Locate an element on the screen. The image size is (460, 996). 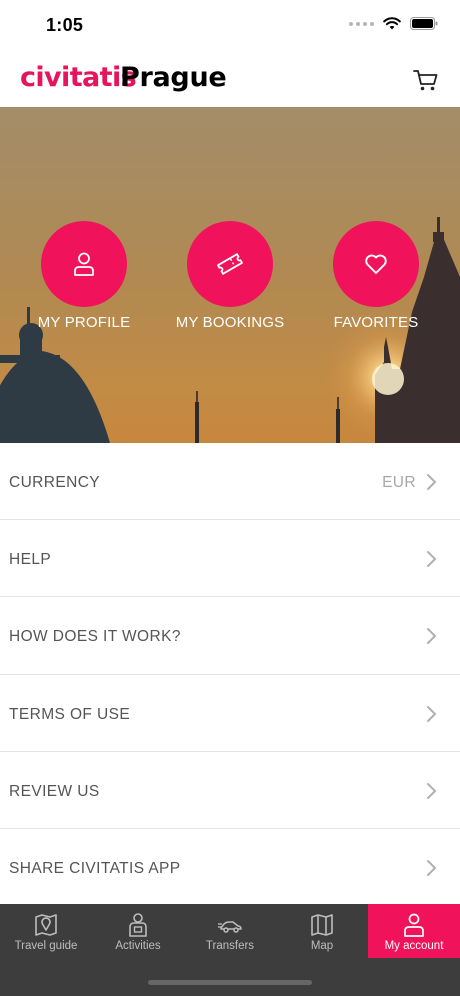
menu-item-share-app: SHARE CIVITATIS APP is located at coordinates (230, 867).